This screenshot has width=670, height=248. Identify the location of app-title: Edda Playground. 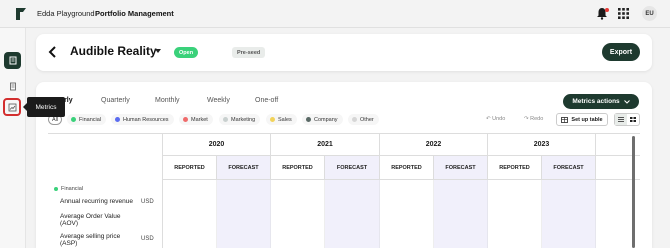
(66, 13).